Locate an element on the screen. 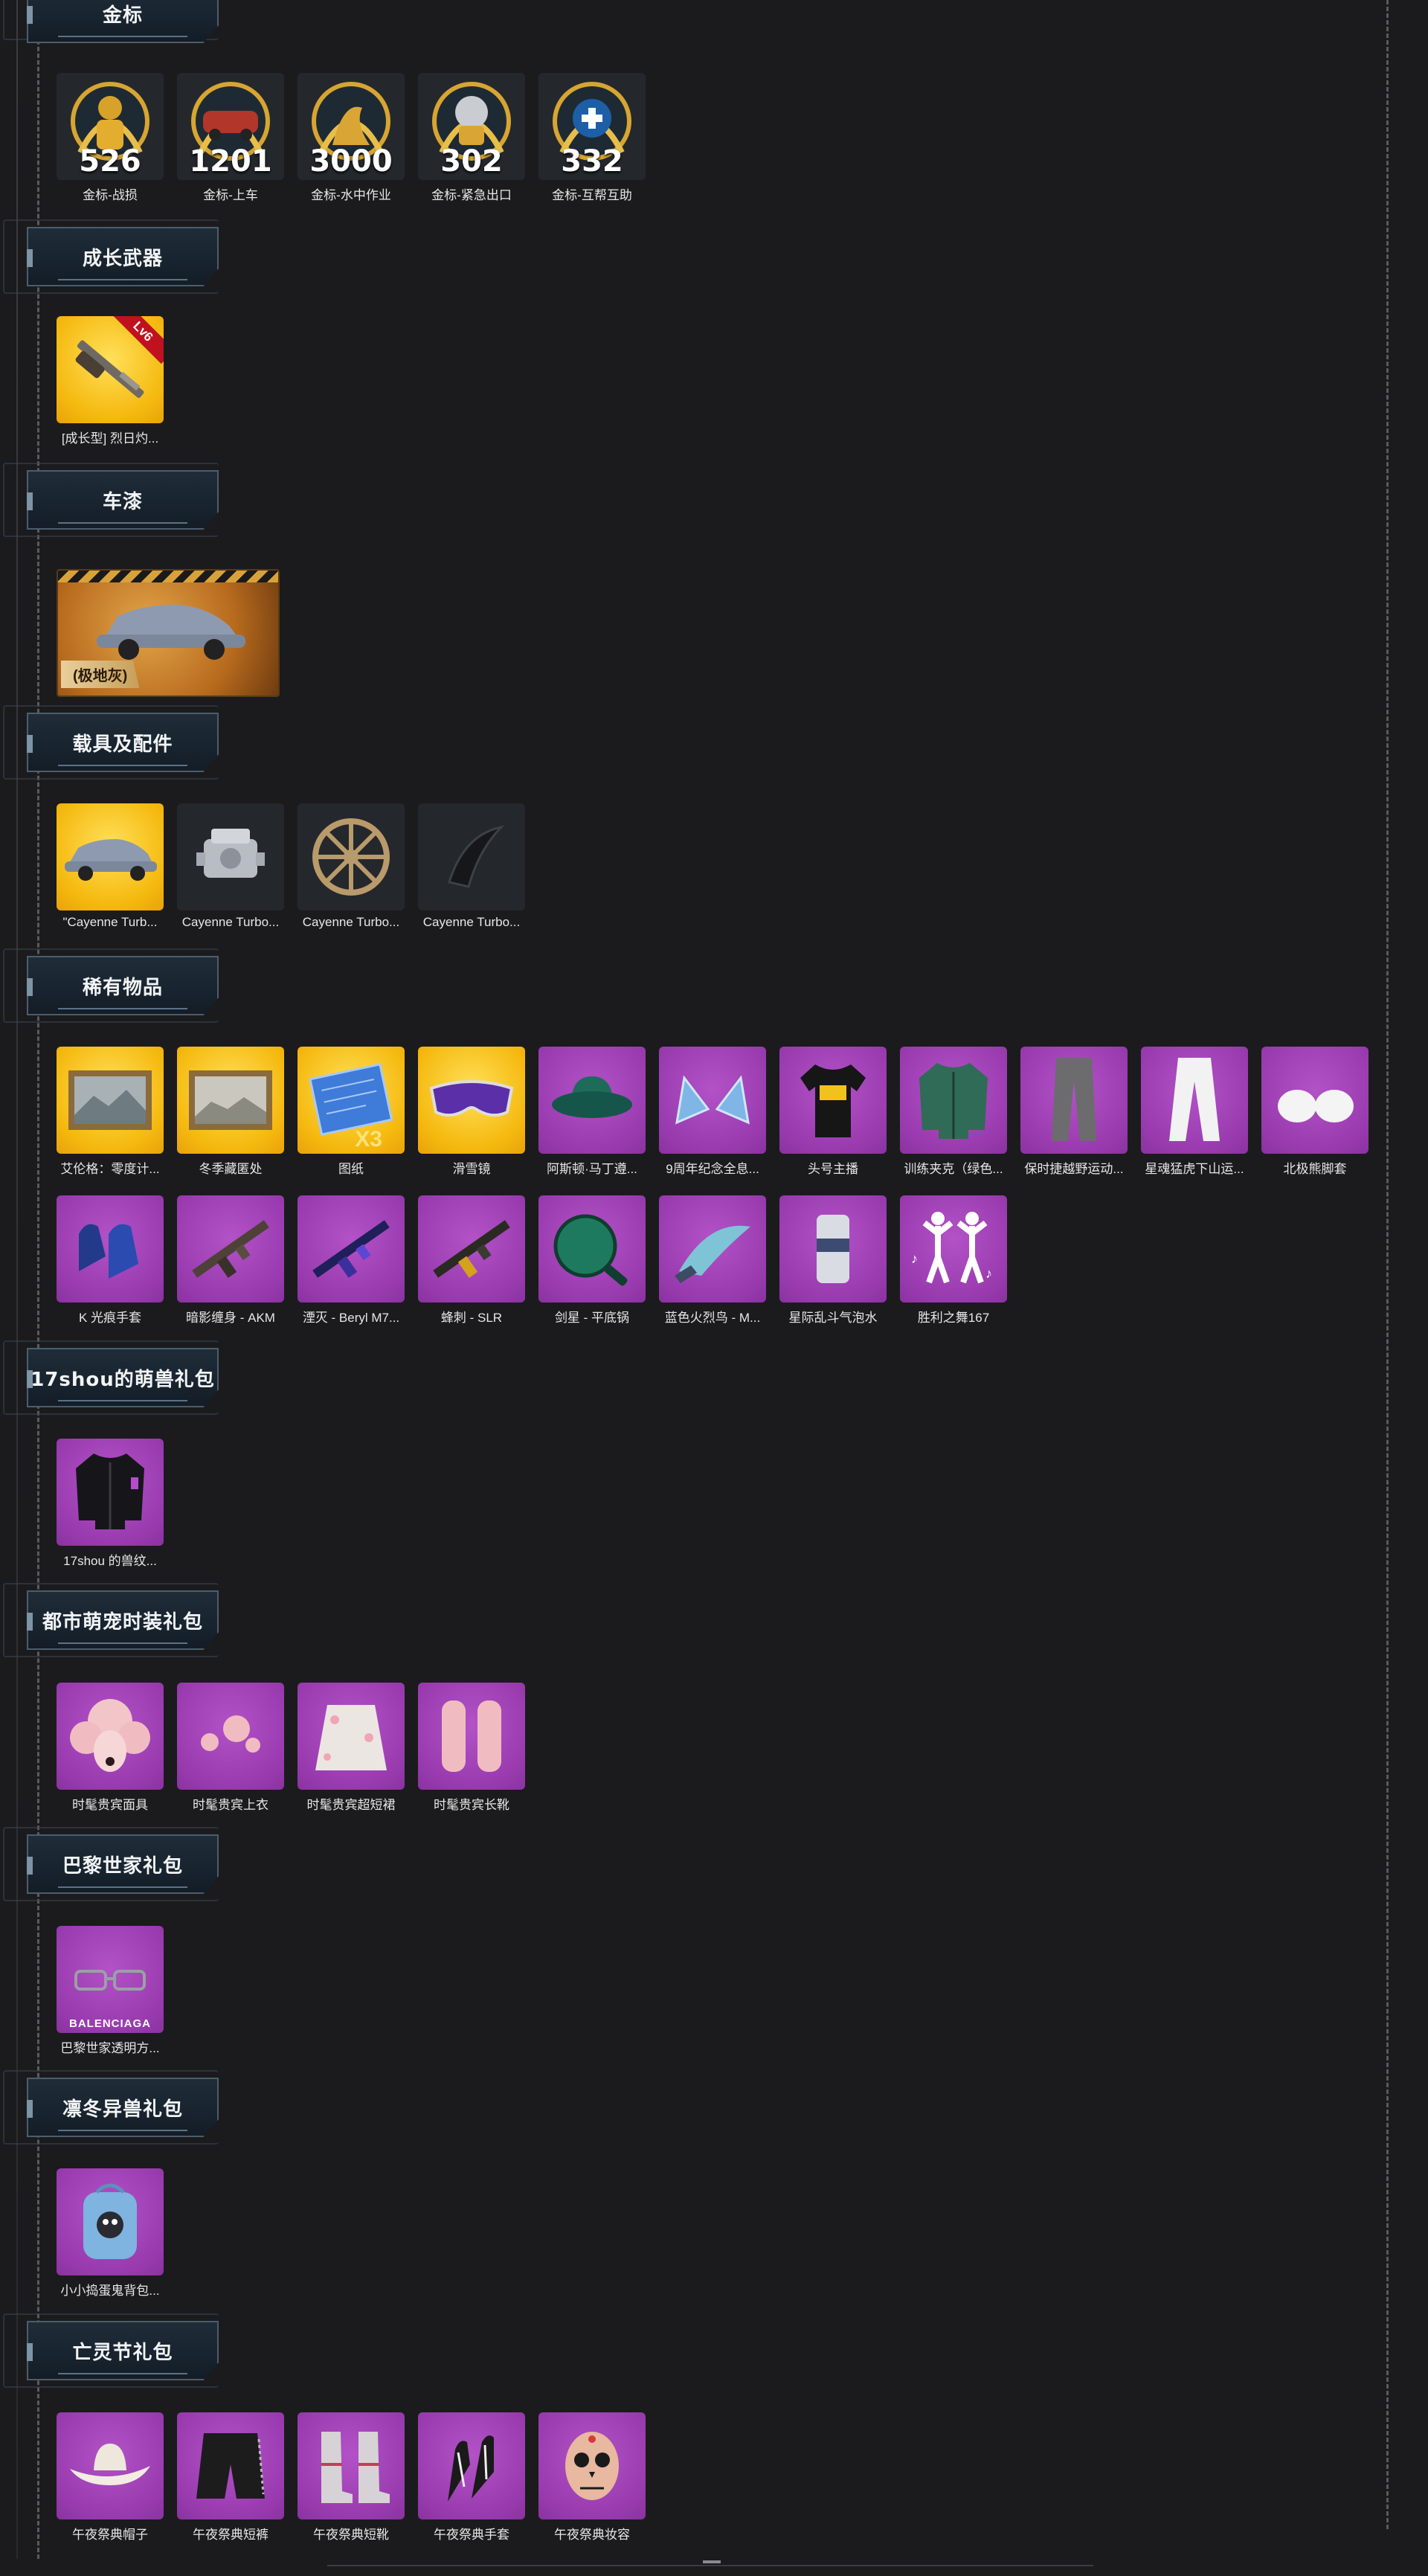 The width and height of the screenshot is (1428, 2576). medal-item: 1201 金标-上车 is located at coordinates (231, 138).